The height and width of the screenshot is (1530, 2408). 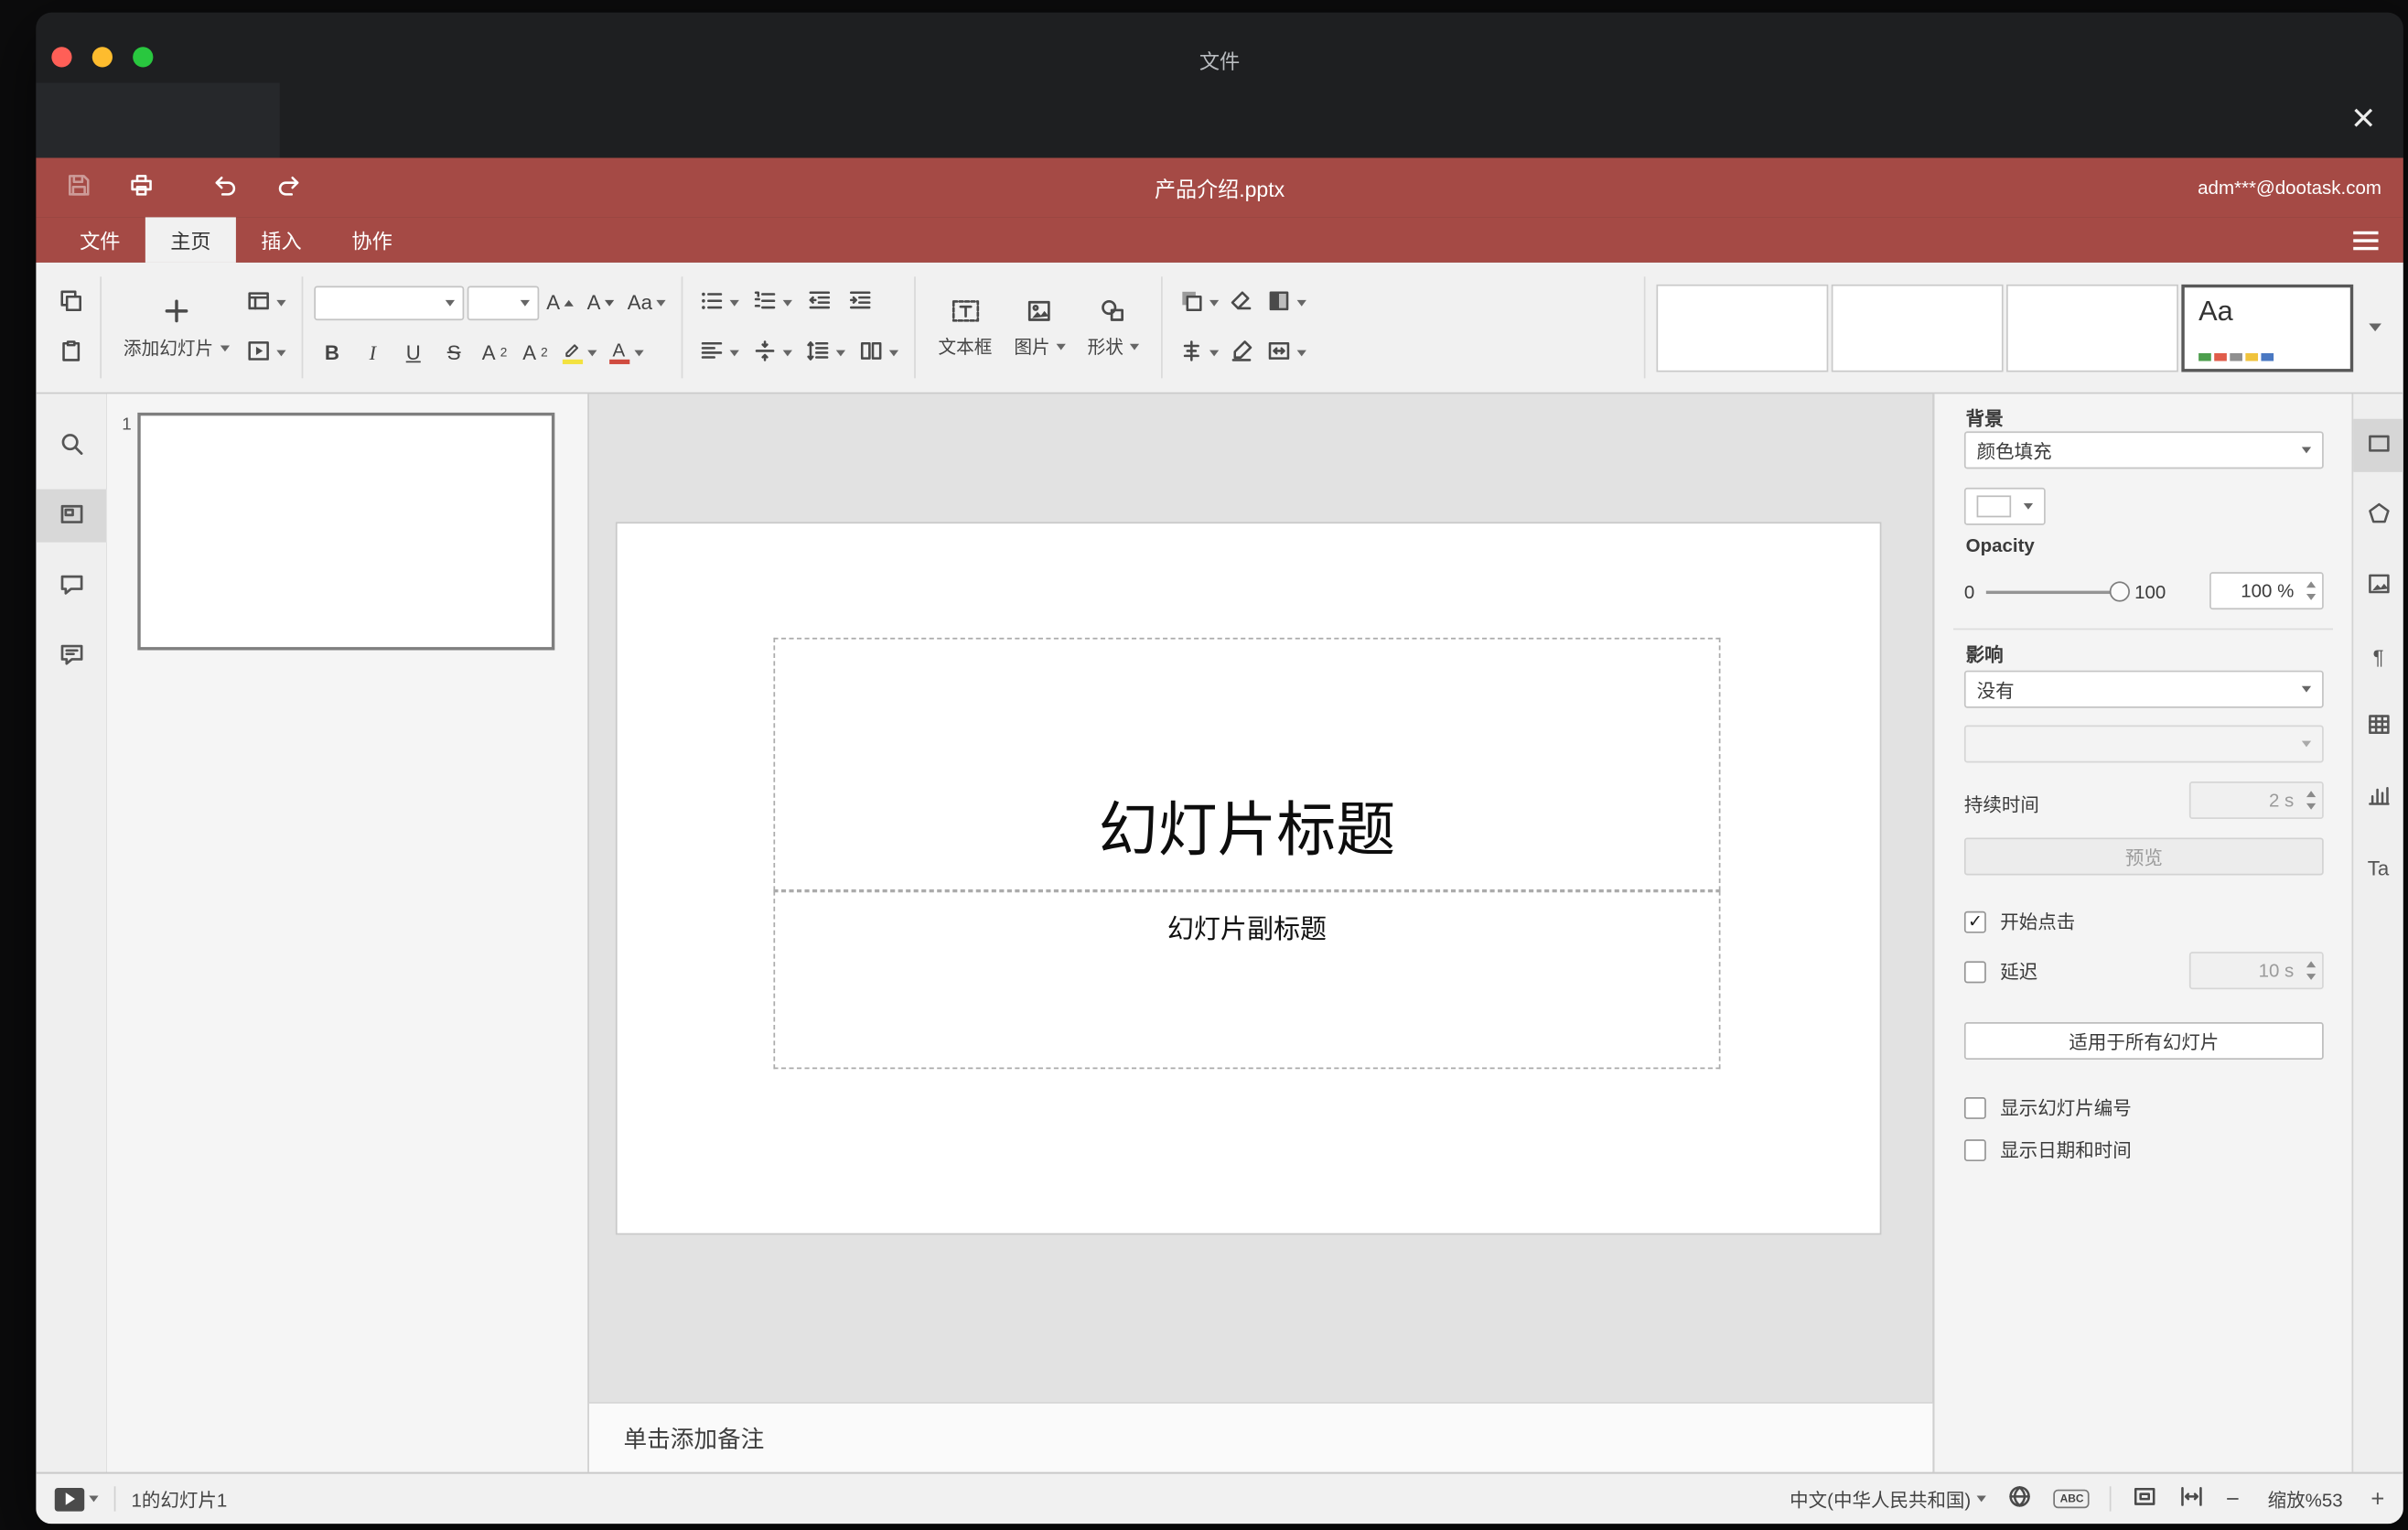 What do you see at coordinates (2266, 591) in the screenshot?
I see `opacity-spinner: 100 %` at bounding box center [2266, 591].